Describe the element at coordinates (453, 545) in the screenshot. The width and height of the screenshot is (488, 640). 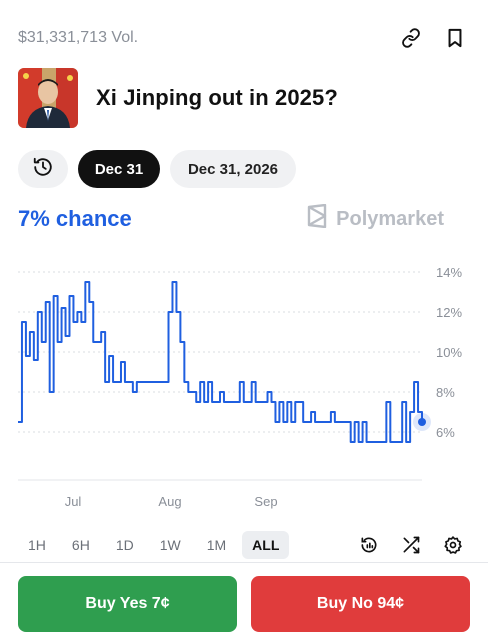
I see `settings-gear-icon` at that location.